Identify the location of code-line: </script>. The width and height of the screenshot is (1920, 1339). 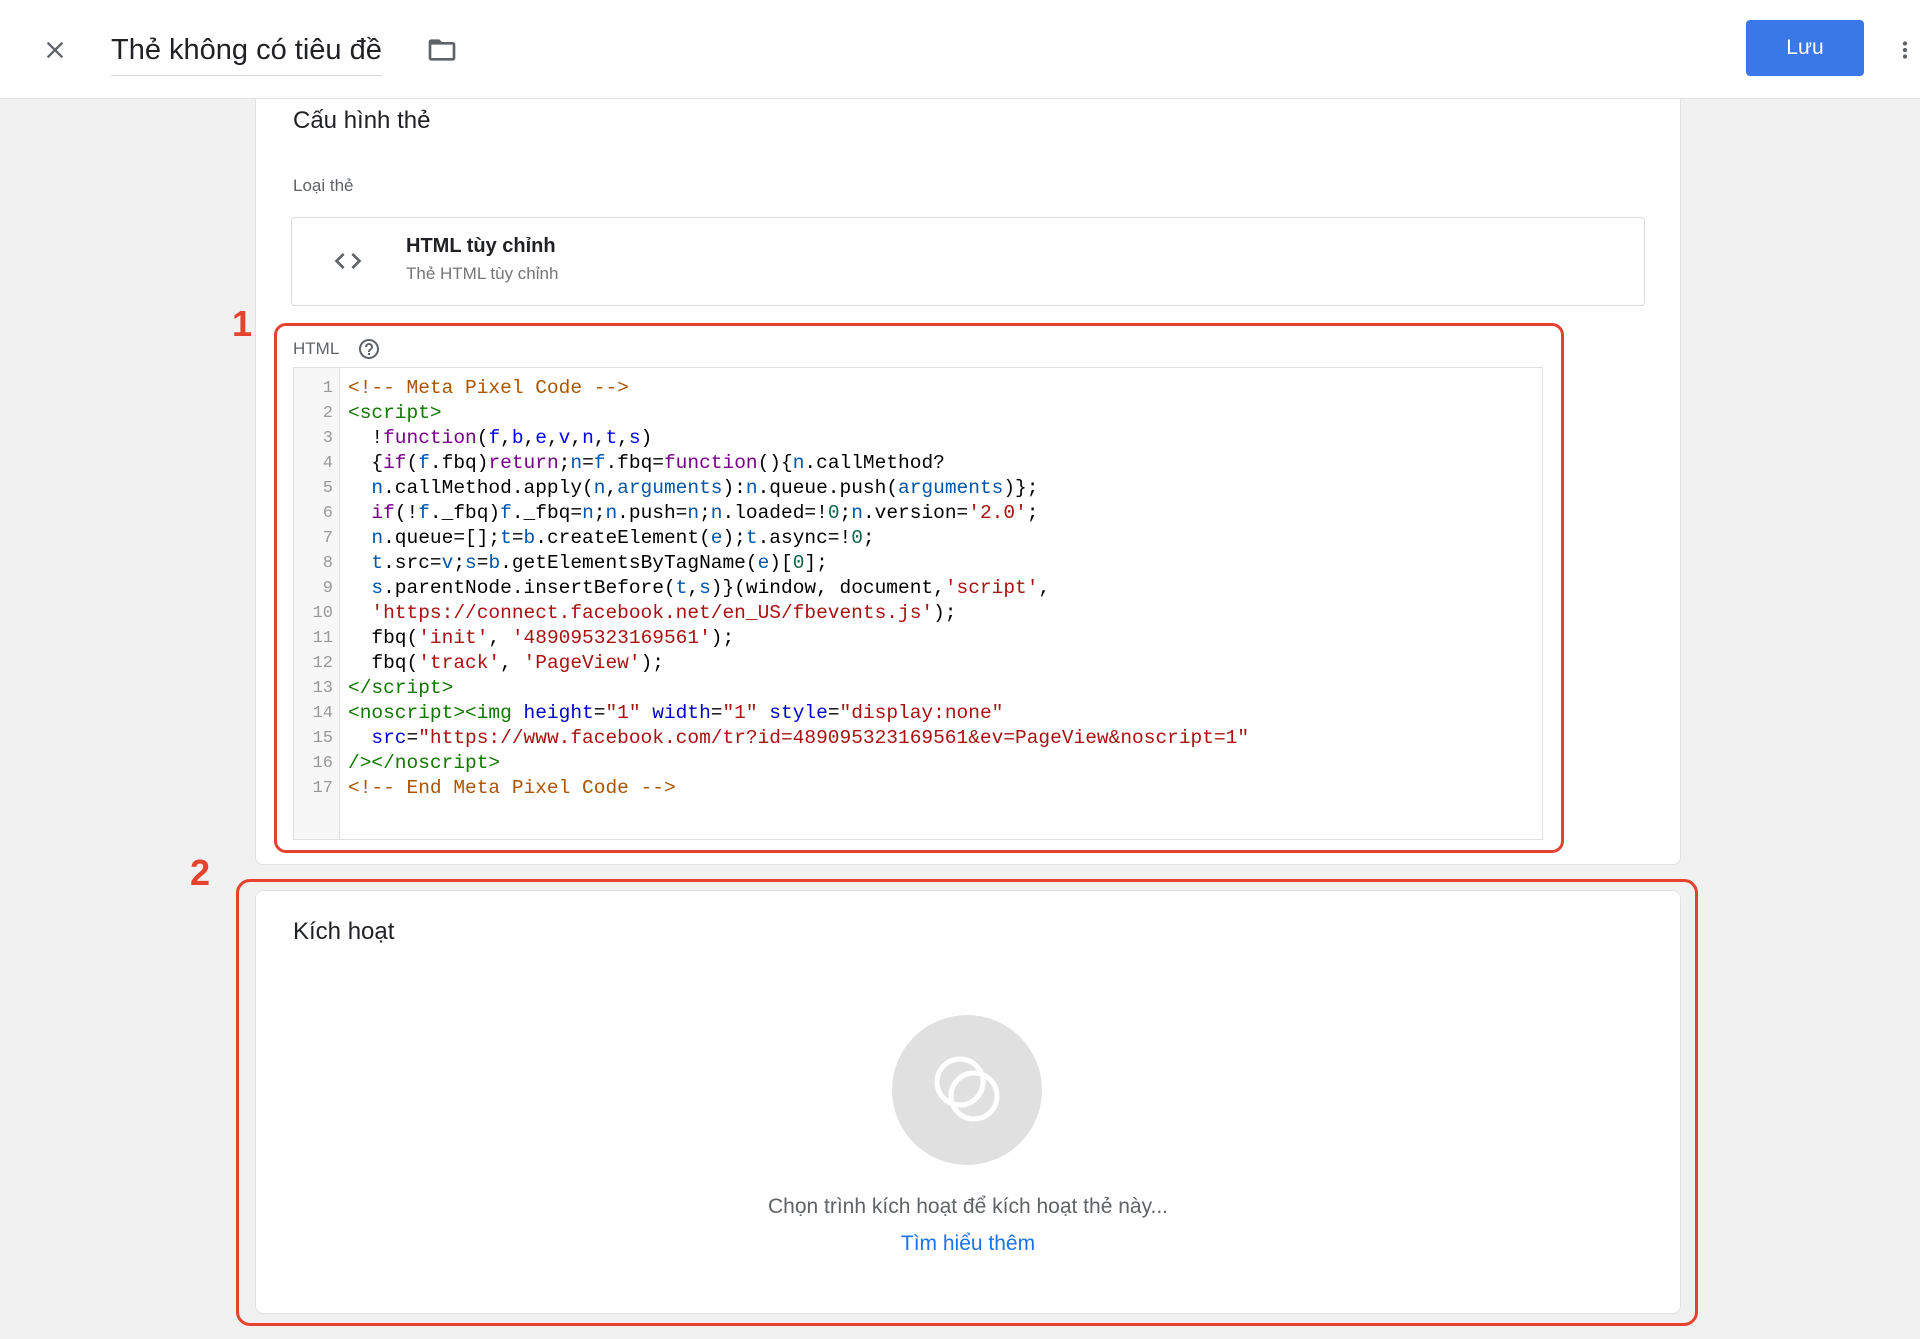
(798, 688).